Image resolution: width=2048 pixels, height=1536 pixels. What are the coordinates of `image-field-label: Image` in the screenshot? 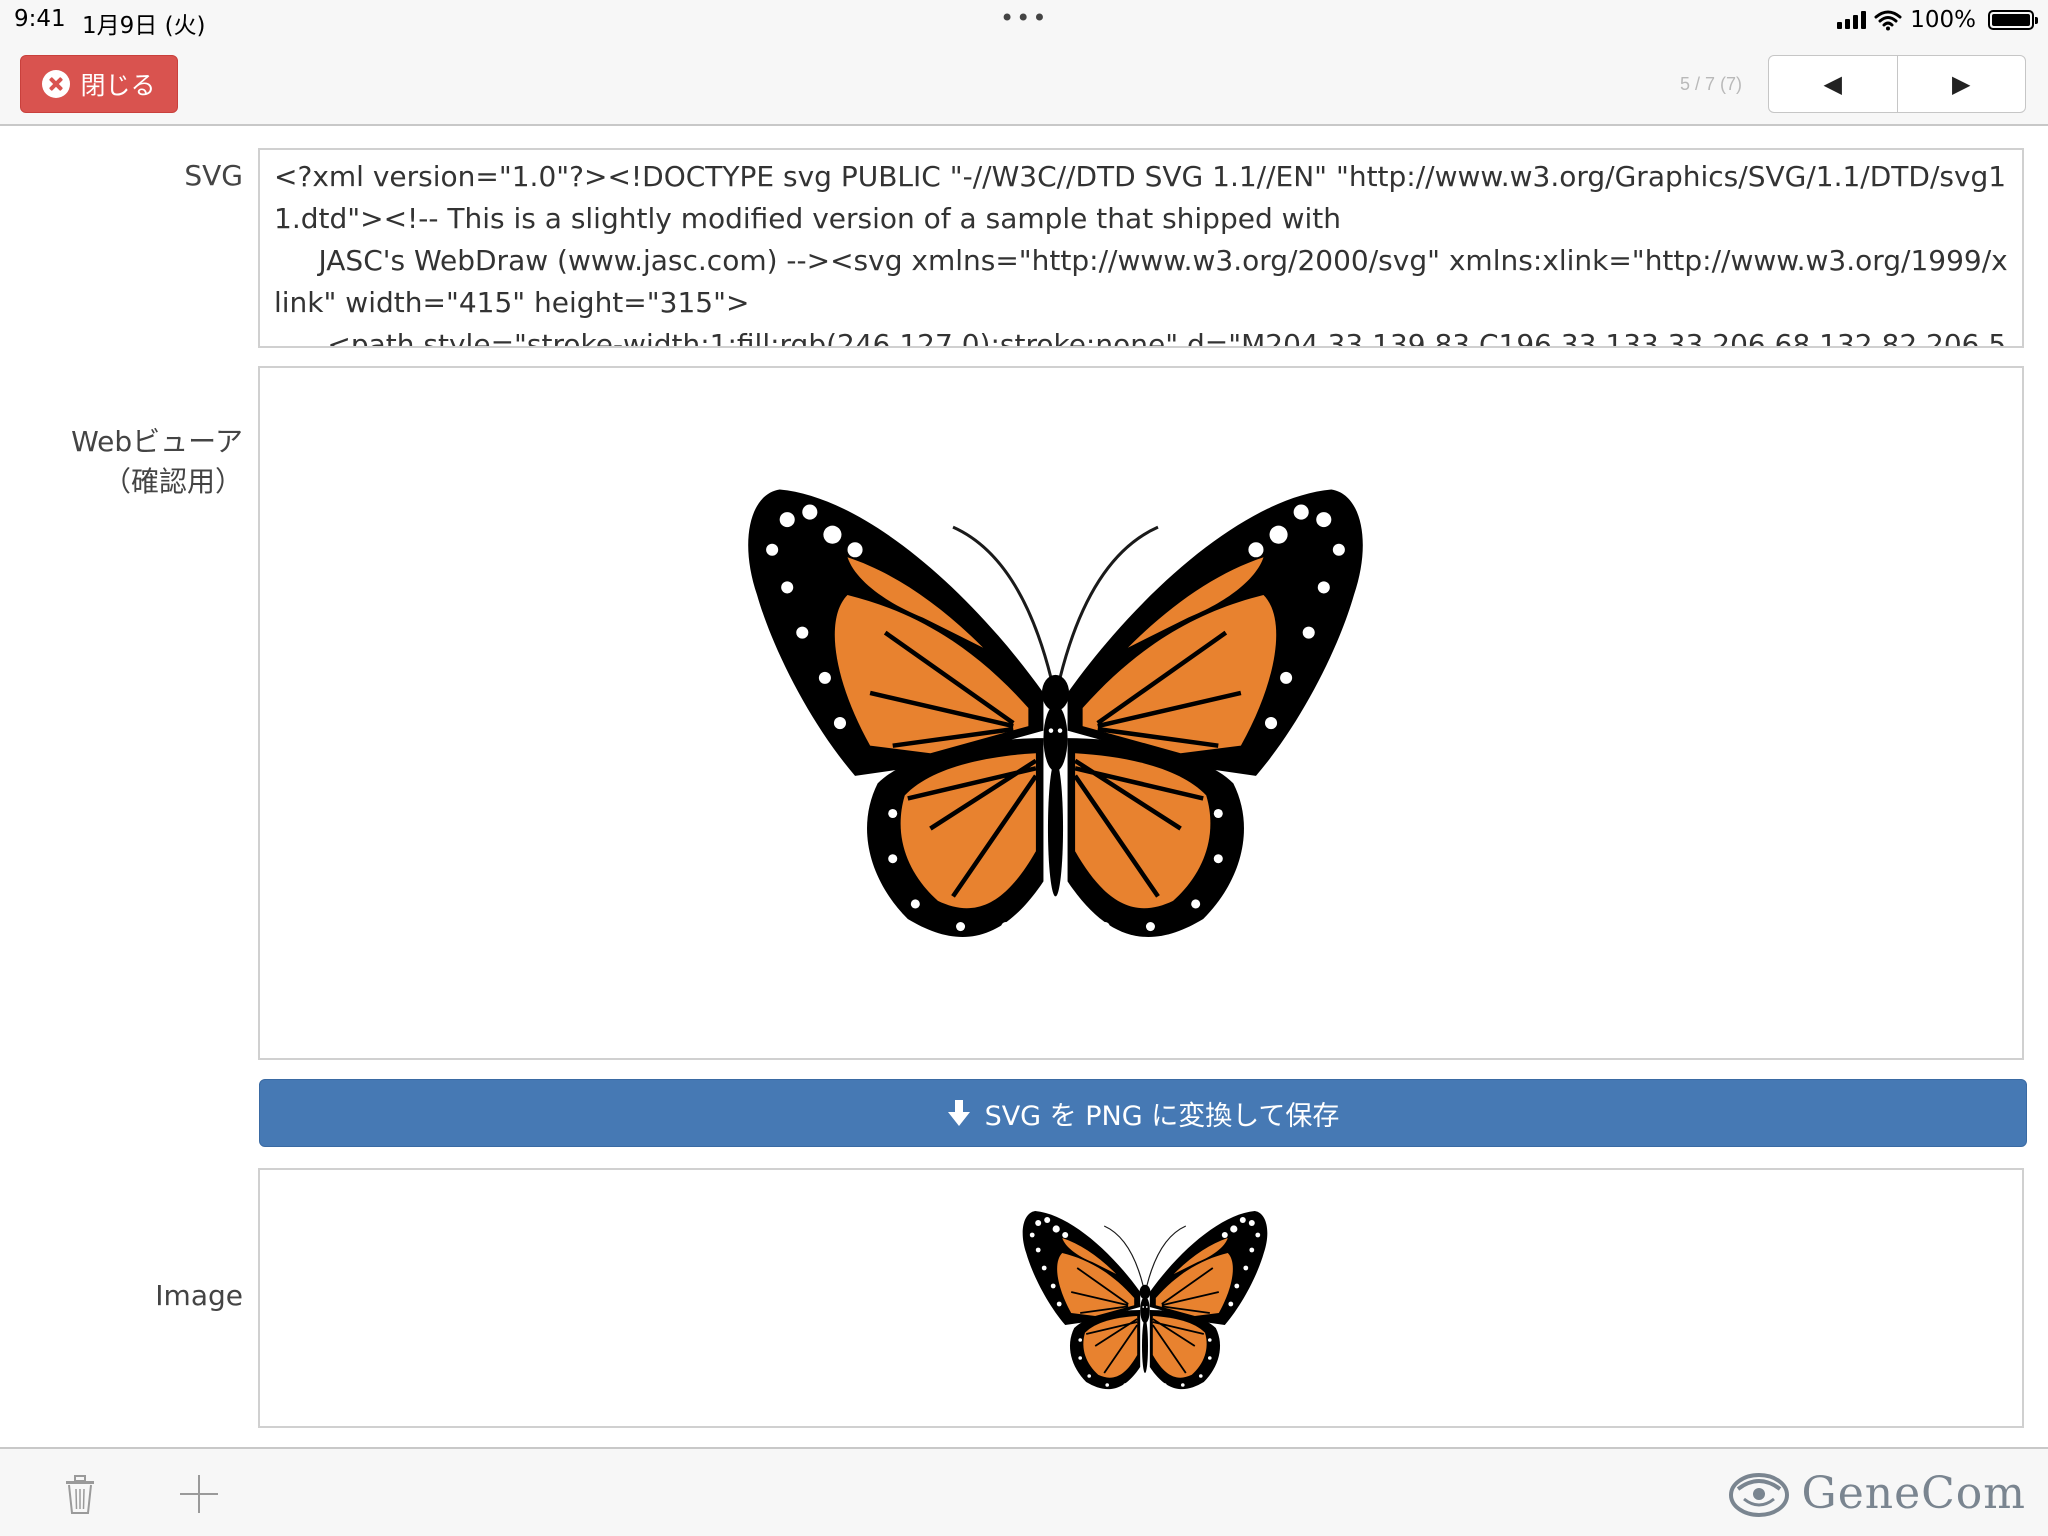 It's located at (199, 1295).